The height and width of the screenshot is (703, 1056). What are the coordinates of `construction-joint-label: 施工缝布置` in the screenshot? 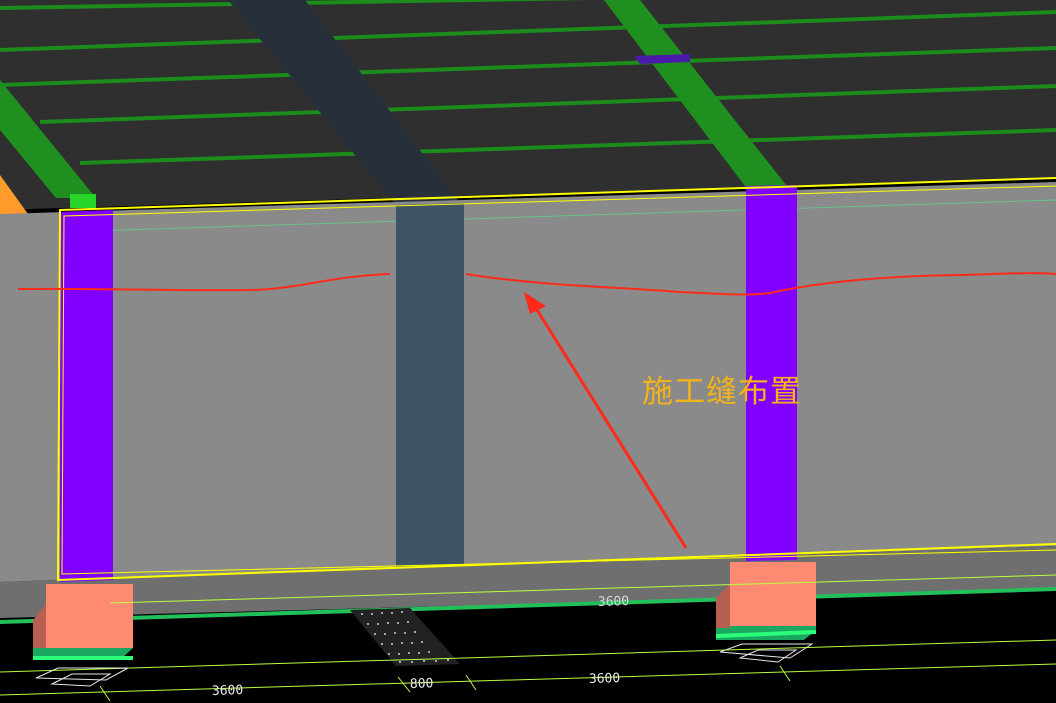 It's located at (722, 392).